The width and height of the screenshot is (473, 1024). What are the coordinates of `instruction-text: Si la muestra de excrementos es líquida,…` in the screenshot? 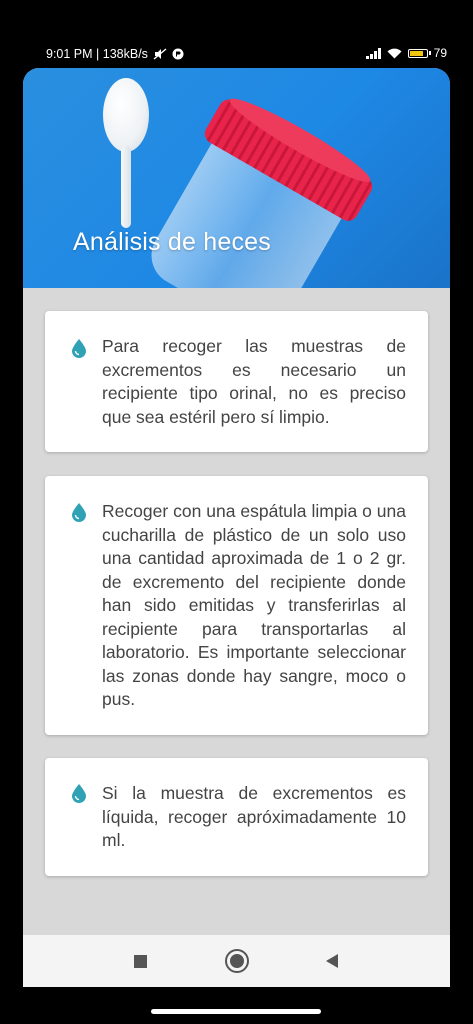 It's located at (254, 816).